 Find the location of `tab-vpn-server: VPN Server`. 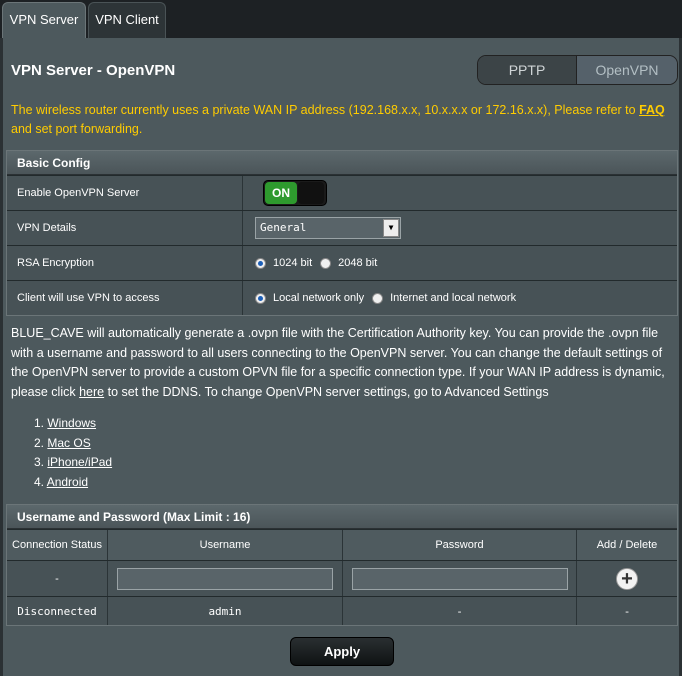

tab-vpn-server: VPN Server is located at coordinates (44, 20).